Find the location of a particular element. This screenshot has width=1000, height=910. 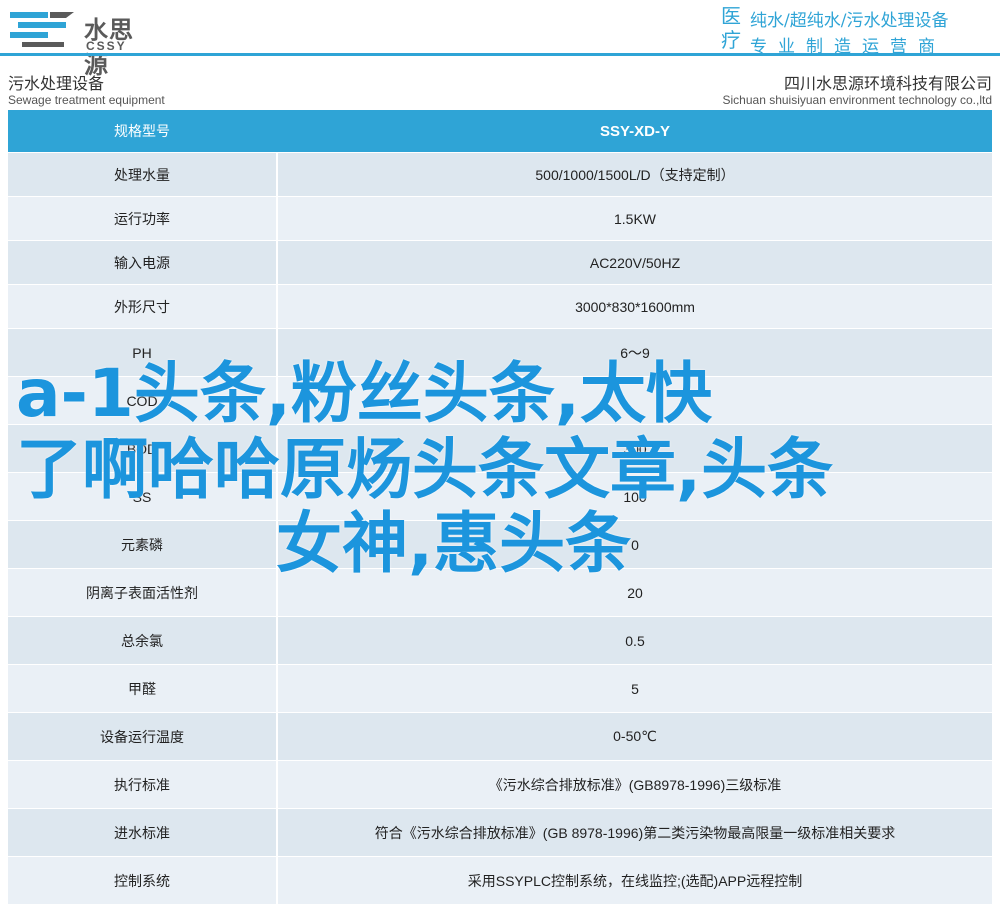

table-row: 执行标准 《污水综合排放标准》(GB8978-1996)三级标准 is located at coordinates (500, 784).